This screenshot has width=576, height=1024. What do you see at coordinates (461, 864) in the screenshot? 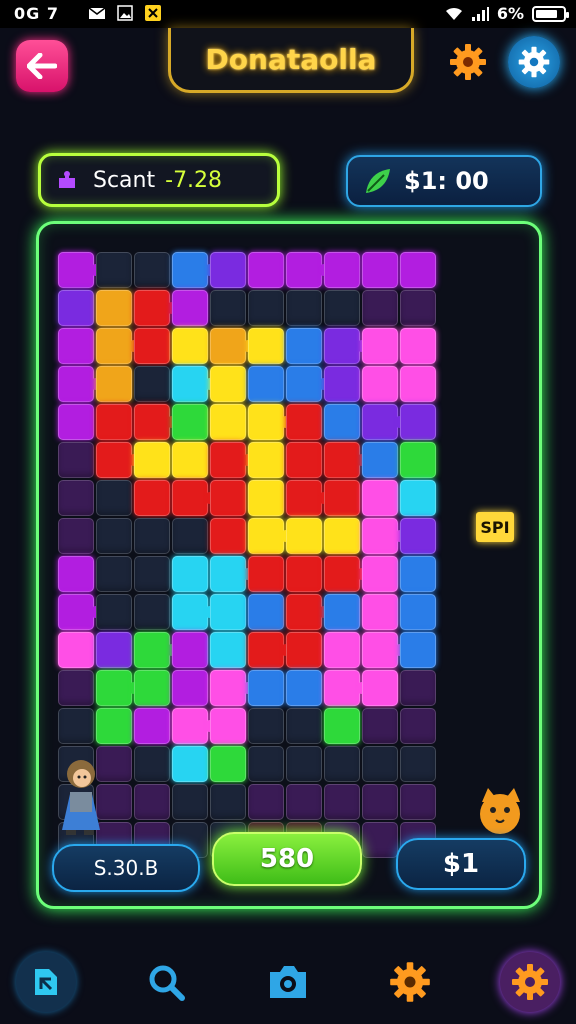
I see `right-stat-button: $1` at bounding box center [461, 864].